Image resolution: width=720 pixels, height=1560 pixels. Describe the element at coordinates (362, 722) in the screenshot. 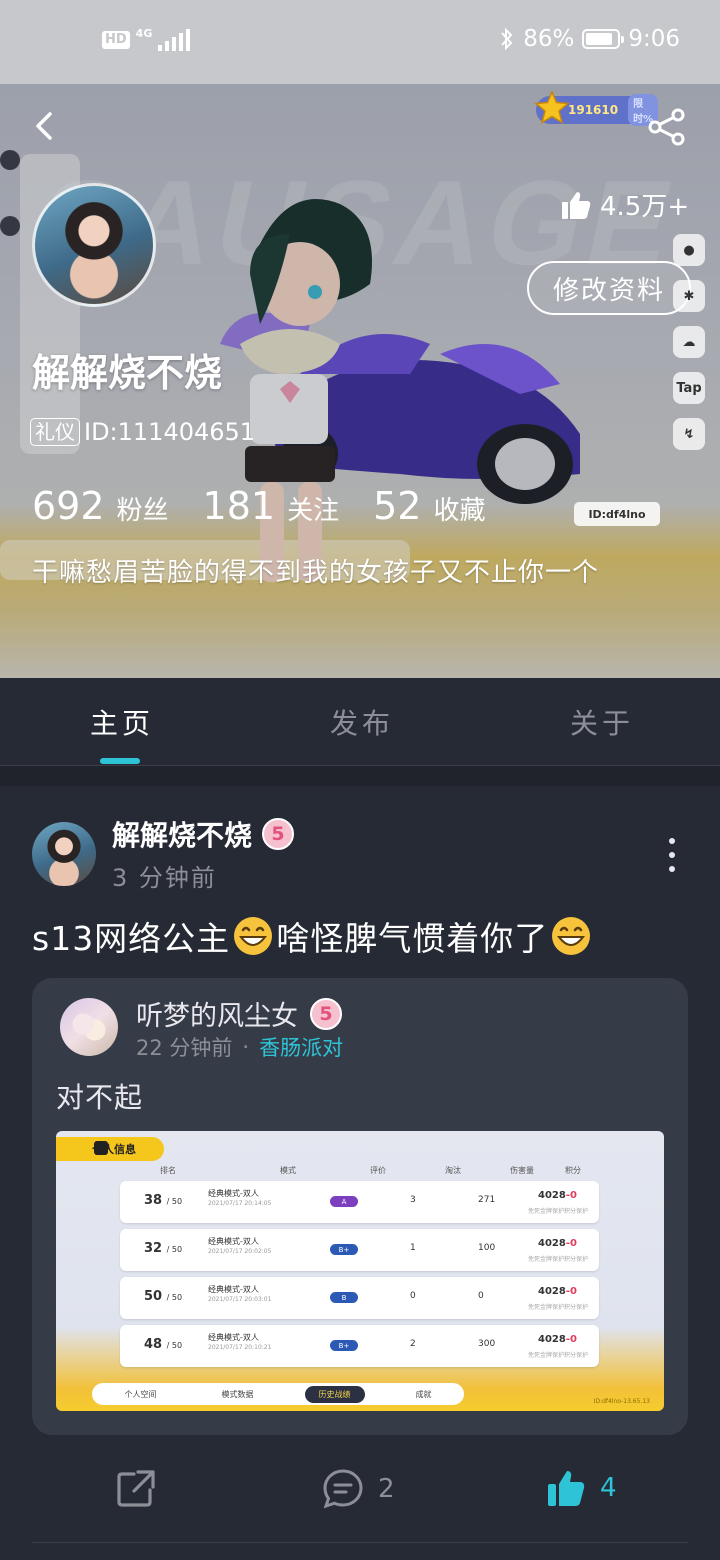

I see `tab-posts: 发布` at that location.